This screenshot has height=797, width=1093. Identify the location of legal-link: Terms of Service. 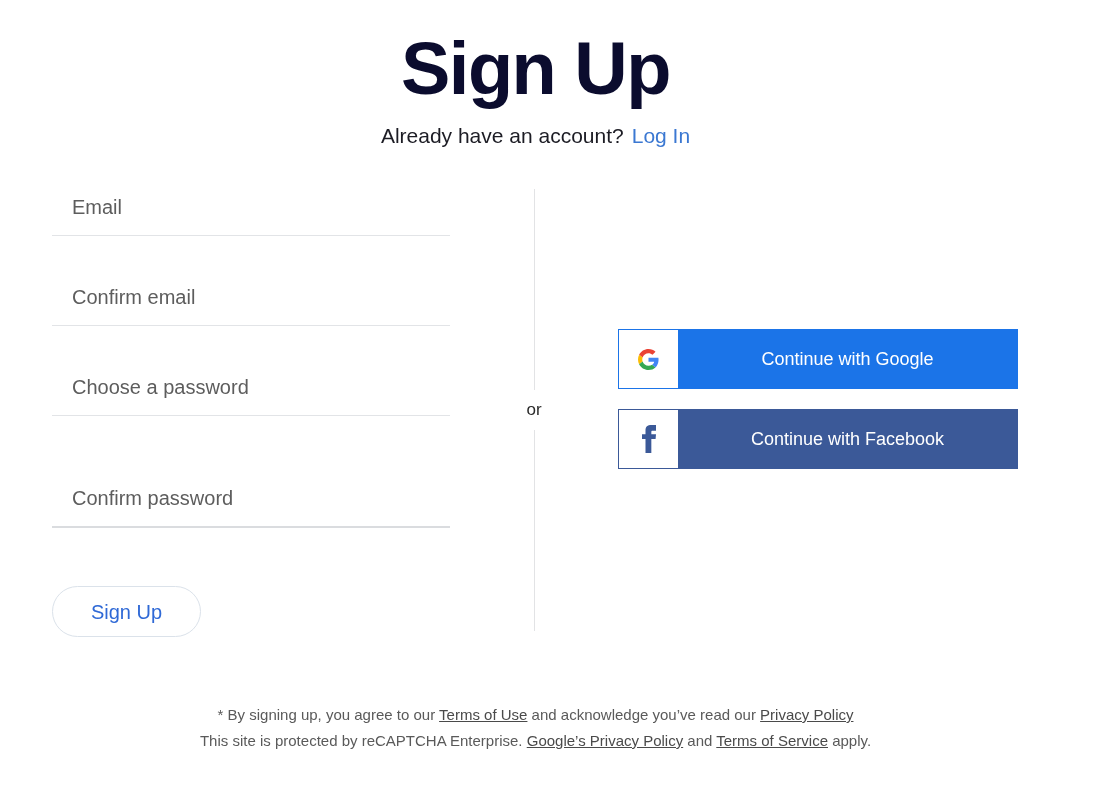
(772, 740).